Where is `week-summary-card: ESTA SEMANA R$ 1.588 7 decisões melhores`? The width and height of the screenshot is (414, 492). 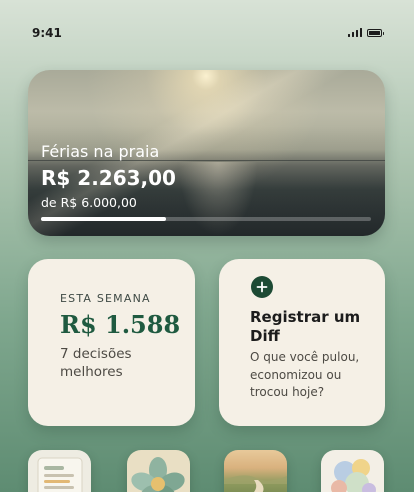 week-summary-card: ESTA SEMANA R$ 1.588 7 decisões melhores is located at coordinates (111, 342).